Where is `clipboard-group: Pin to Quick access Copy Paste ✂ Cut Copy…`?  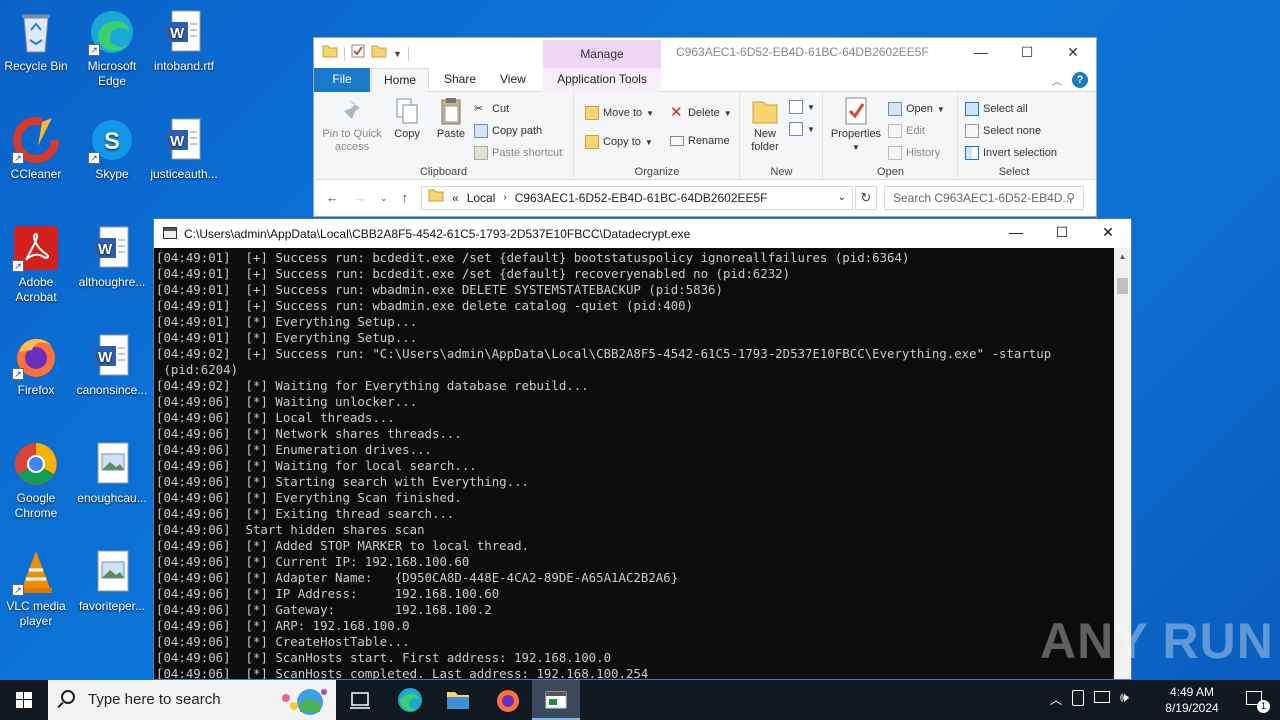
clipboard-group: Pin to Quick access Copy Paste ✂ Cut Copy… is located at coordinates (444, 136).